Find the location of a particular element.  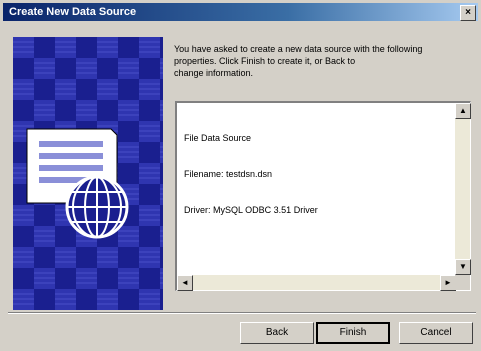

button-separator is located at coordinates (242, 313).